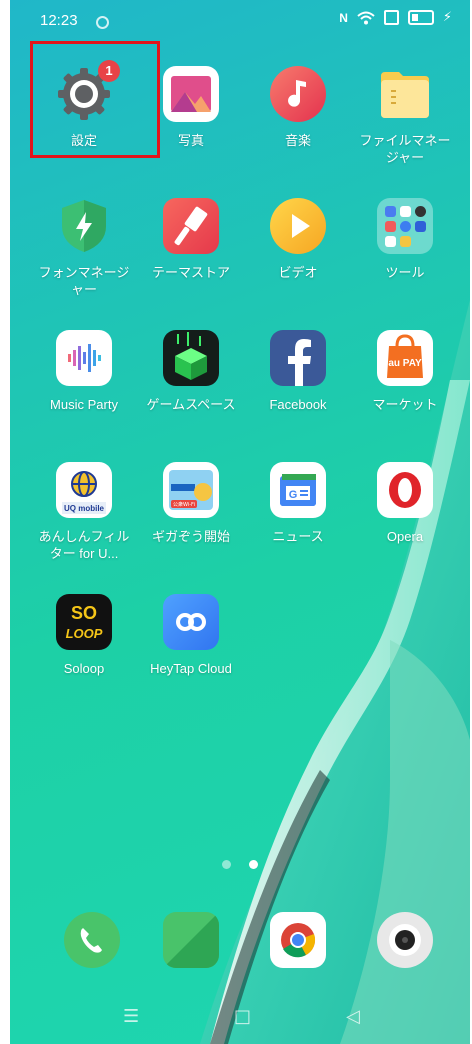  I want to click on app-phone-manager: フォンマネージャー, so click(84, 248).